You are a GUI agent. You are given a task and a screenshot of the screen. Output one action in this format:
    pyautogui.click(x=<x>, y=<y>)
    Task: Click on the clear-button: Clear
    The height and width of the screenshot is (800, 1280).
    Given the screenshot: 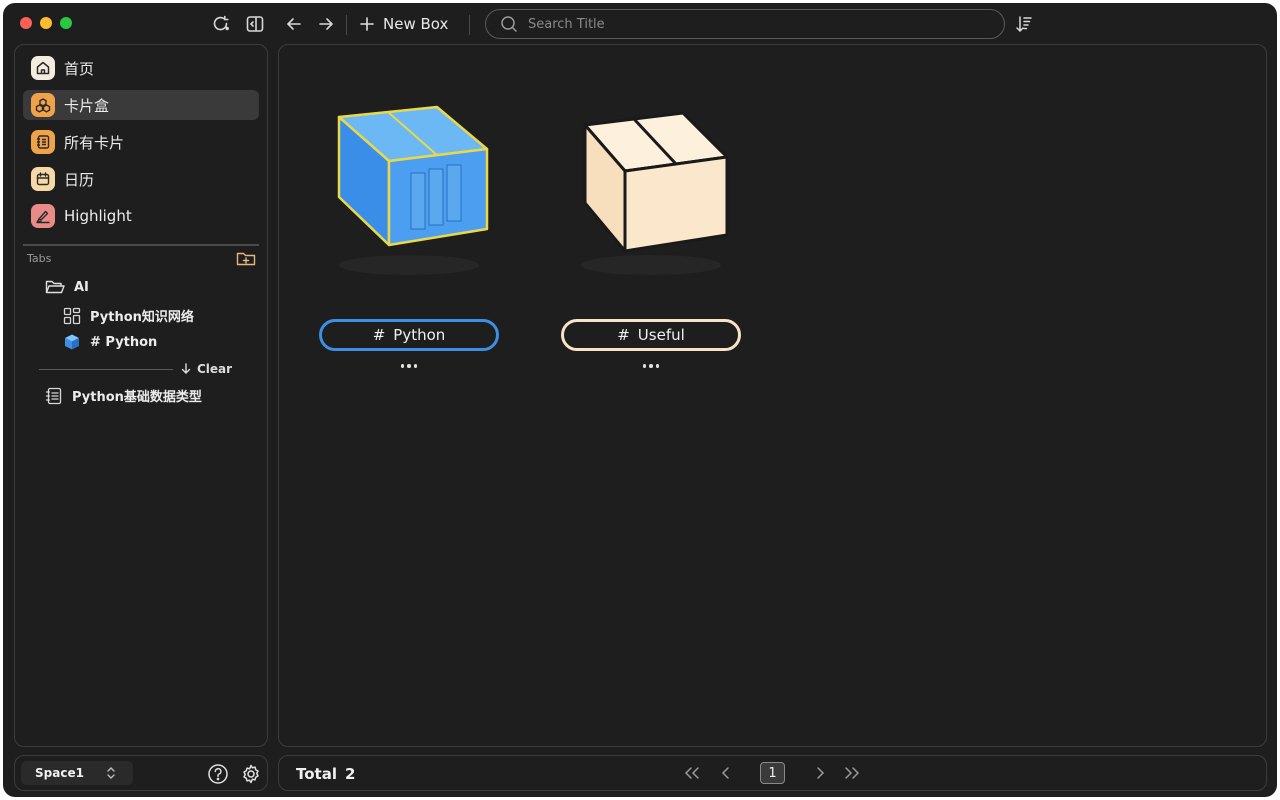 What is the action you would take?
    pyautogui.click(x=206, y=369)
    